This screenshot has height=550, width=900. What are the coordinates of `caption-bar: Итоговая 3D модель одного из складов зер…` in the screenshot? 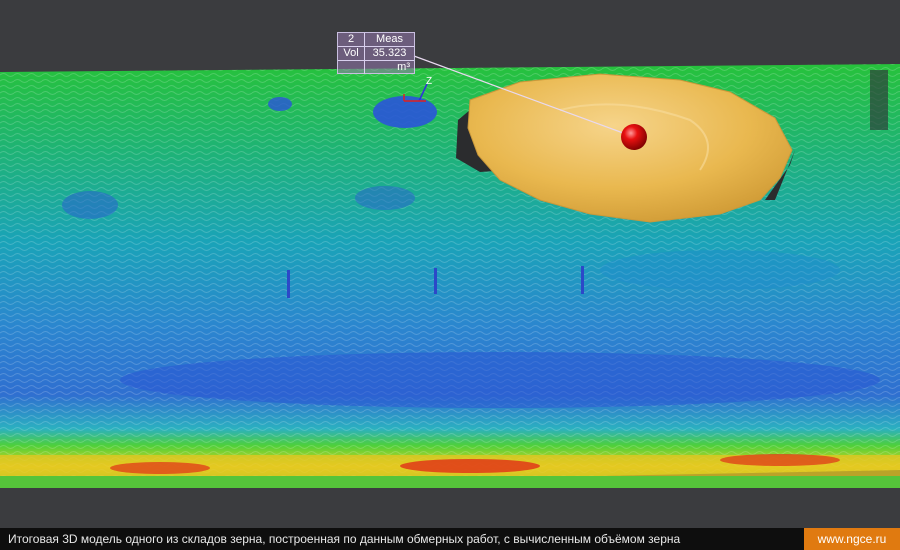 It's located at (450, 539).